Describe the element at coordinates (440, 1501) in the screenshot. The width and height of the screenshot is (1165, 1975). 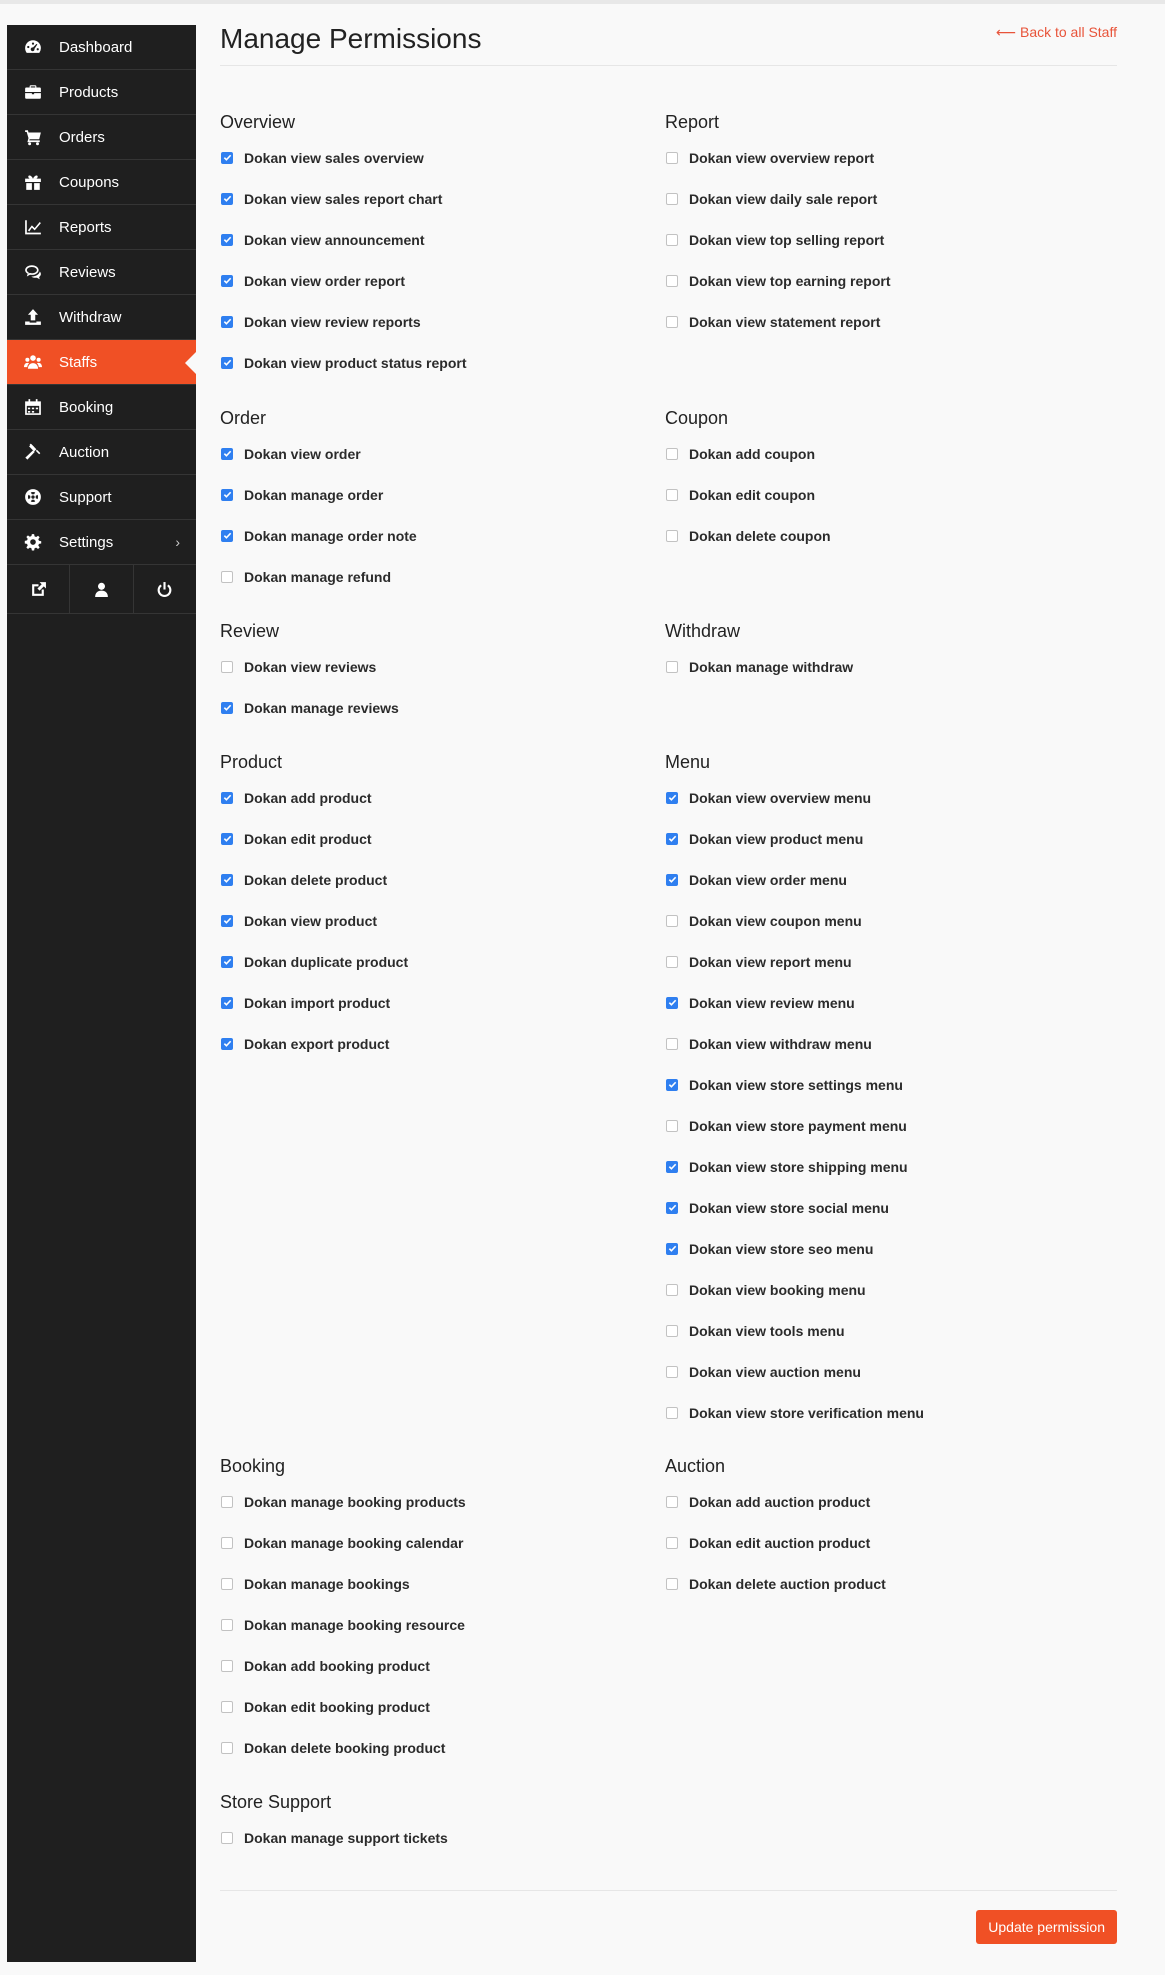
I see `permission-item: Dokan manage booking products` at that location.